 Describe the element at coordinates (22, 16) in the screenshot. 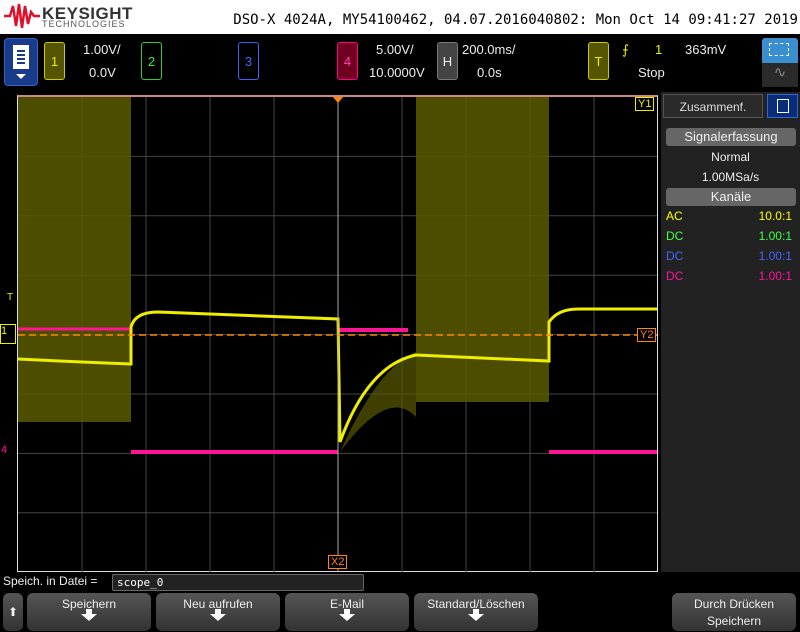

I see `keysight-logo-icon` at that location.